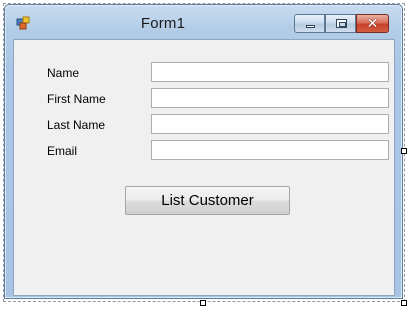  I want to click on list-customer-button: List Customer, so click(207, 200).